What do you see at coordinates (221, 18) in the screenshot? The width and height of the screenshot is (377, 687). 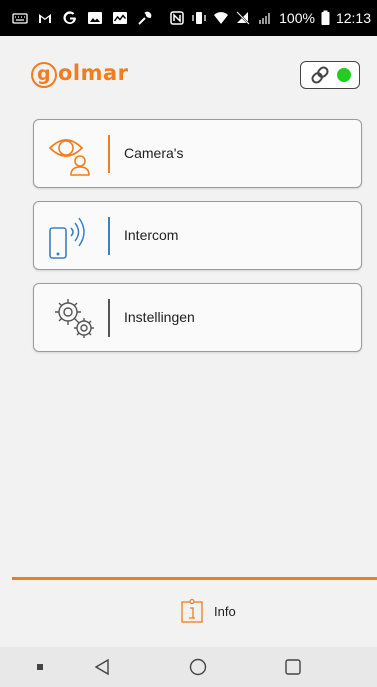 I see `wifi-icon` at bounding box center [221, 18].